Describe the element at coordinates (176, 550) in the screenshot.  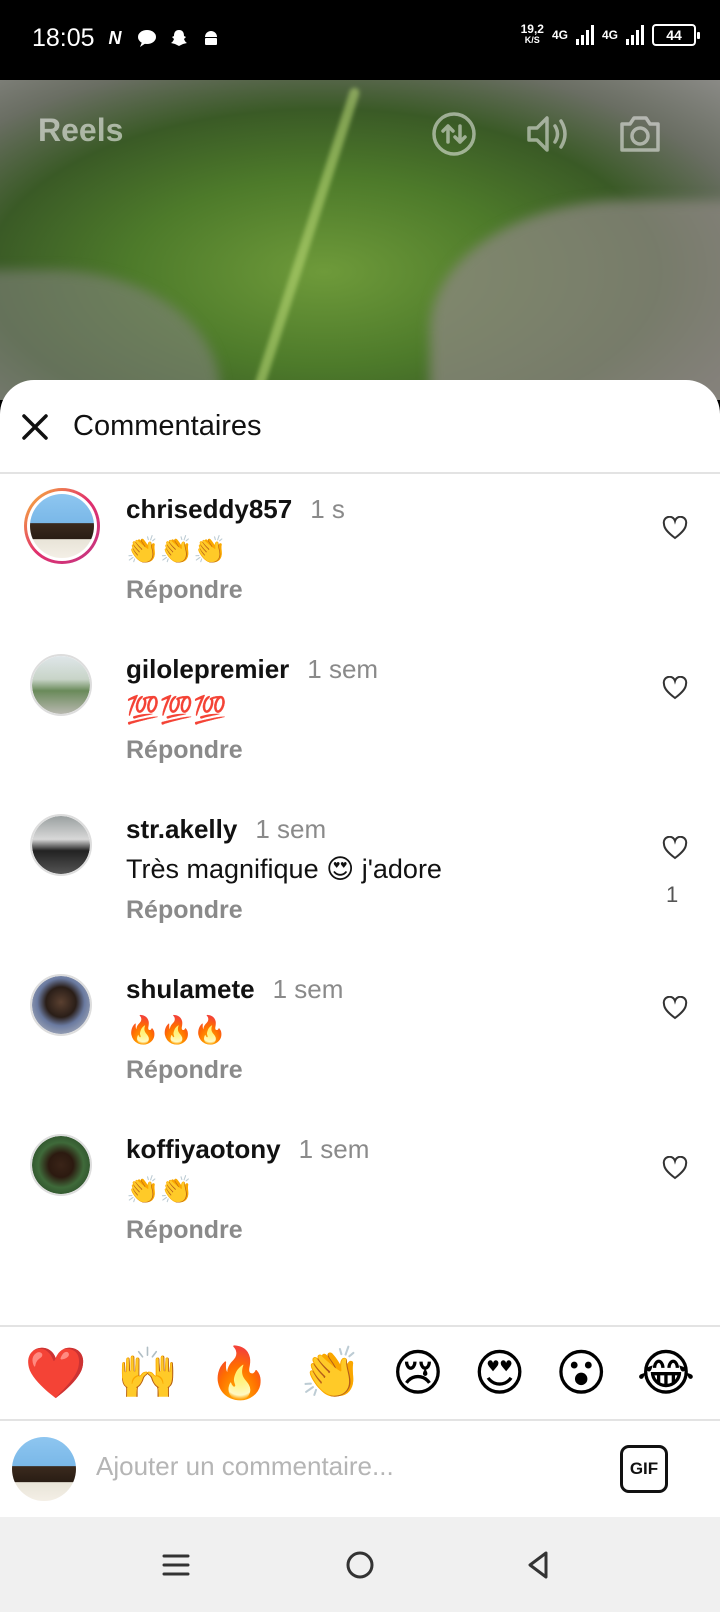
I see `comment-text: 👏👏👏` at that location.